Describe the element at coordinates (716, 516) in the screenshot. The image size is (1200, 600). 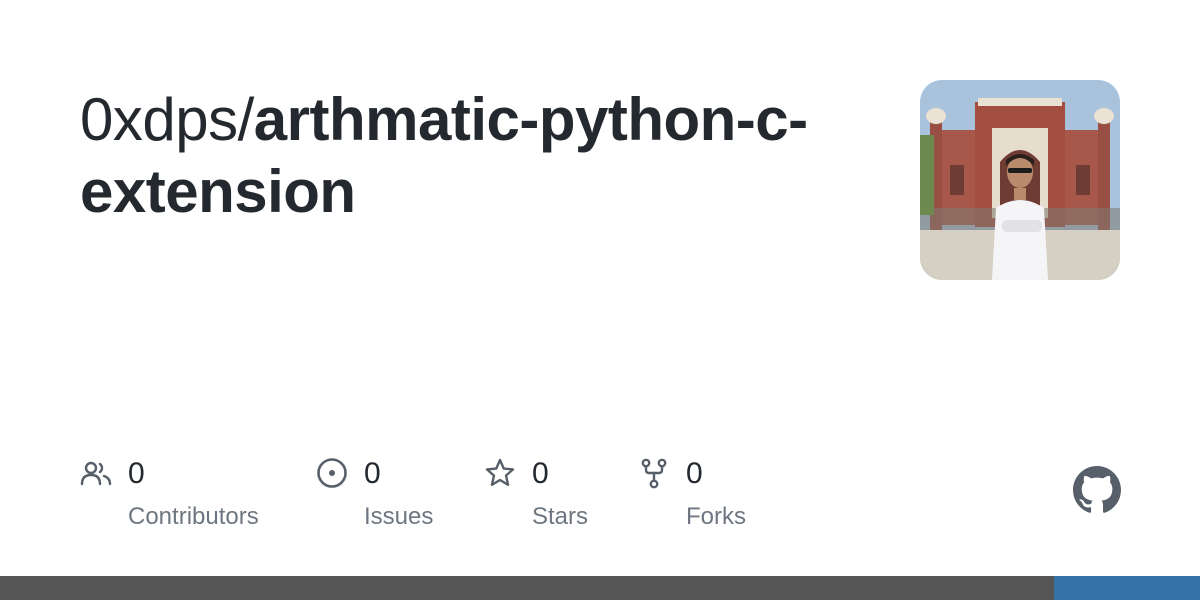
I see `forks-label: Forks` at that location.